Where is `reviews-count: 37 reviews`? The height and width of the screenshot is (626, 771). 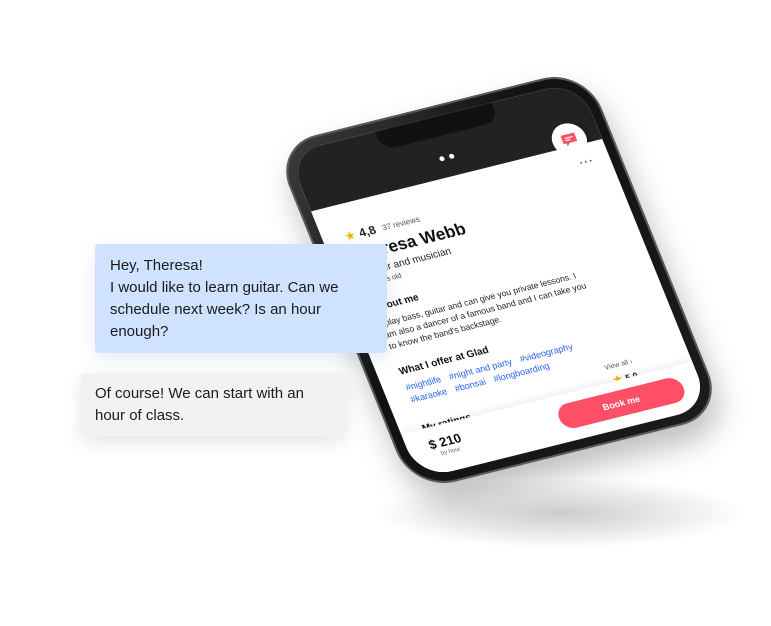
reviews-count: 37 reviews is located at coordinates (401, 223).